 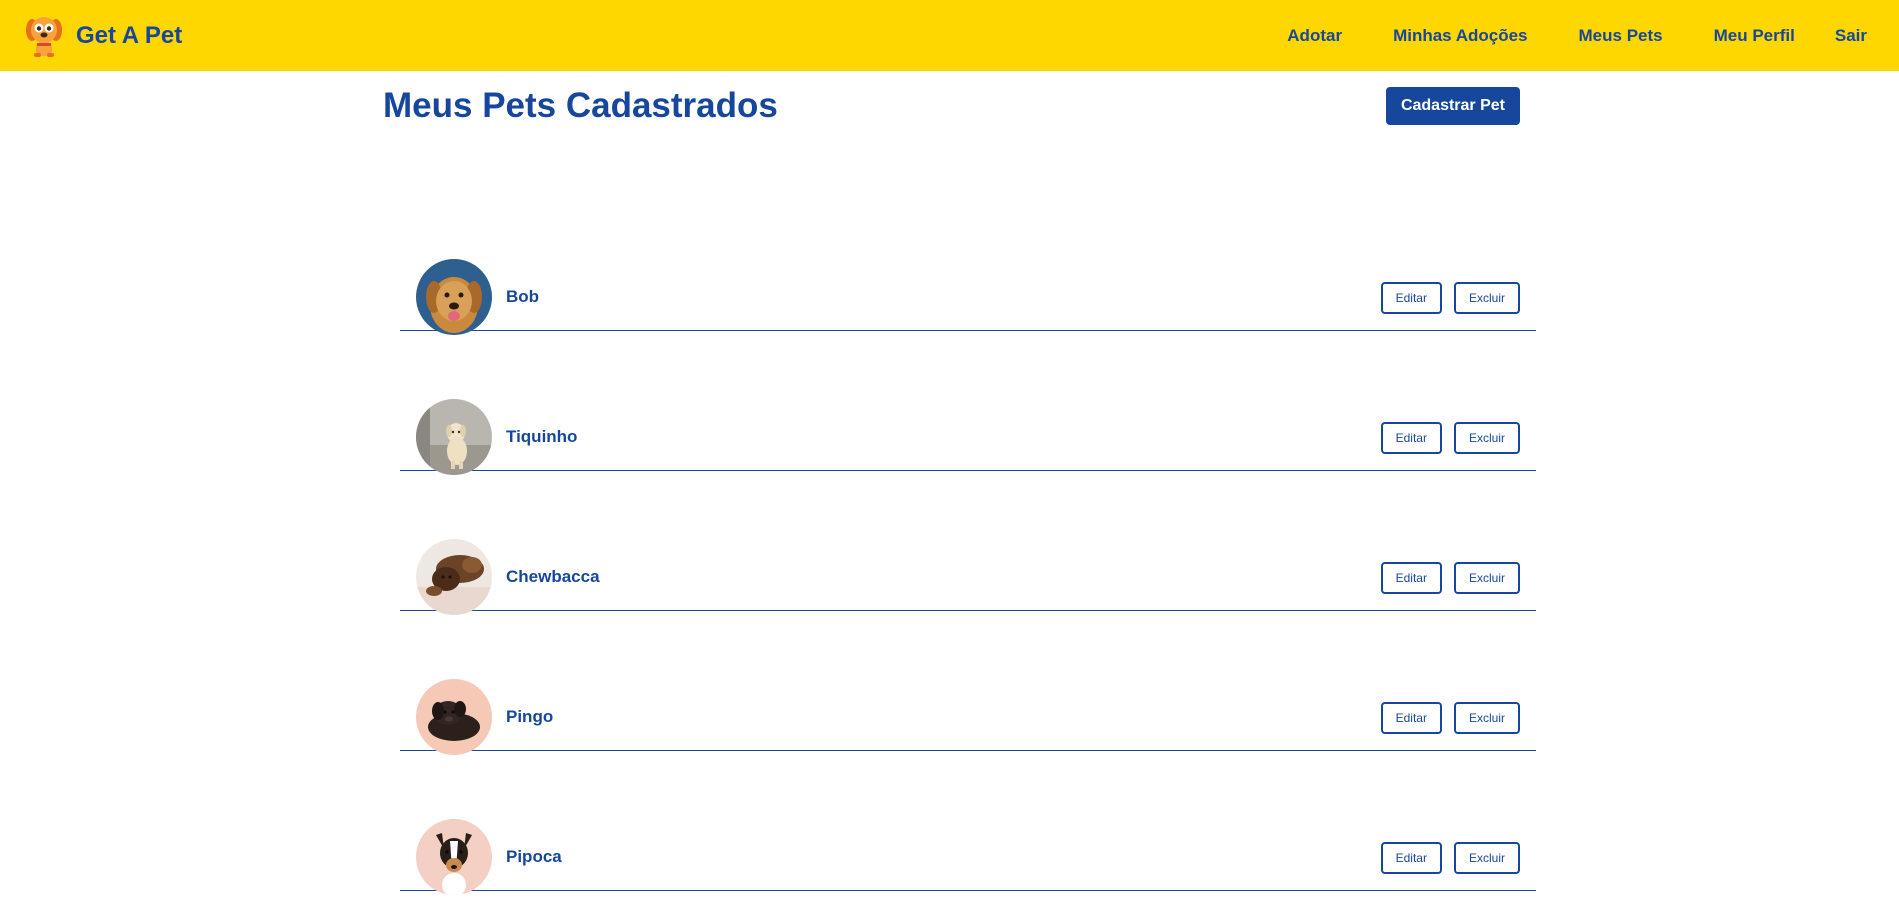 I want to click on page-title: Meus Pets Cadastrados, so click(x=580, y=105).